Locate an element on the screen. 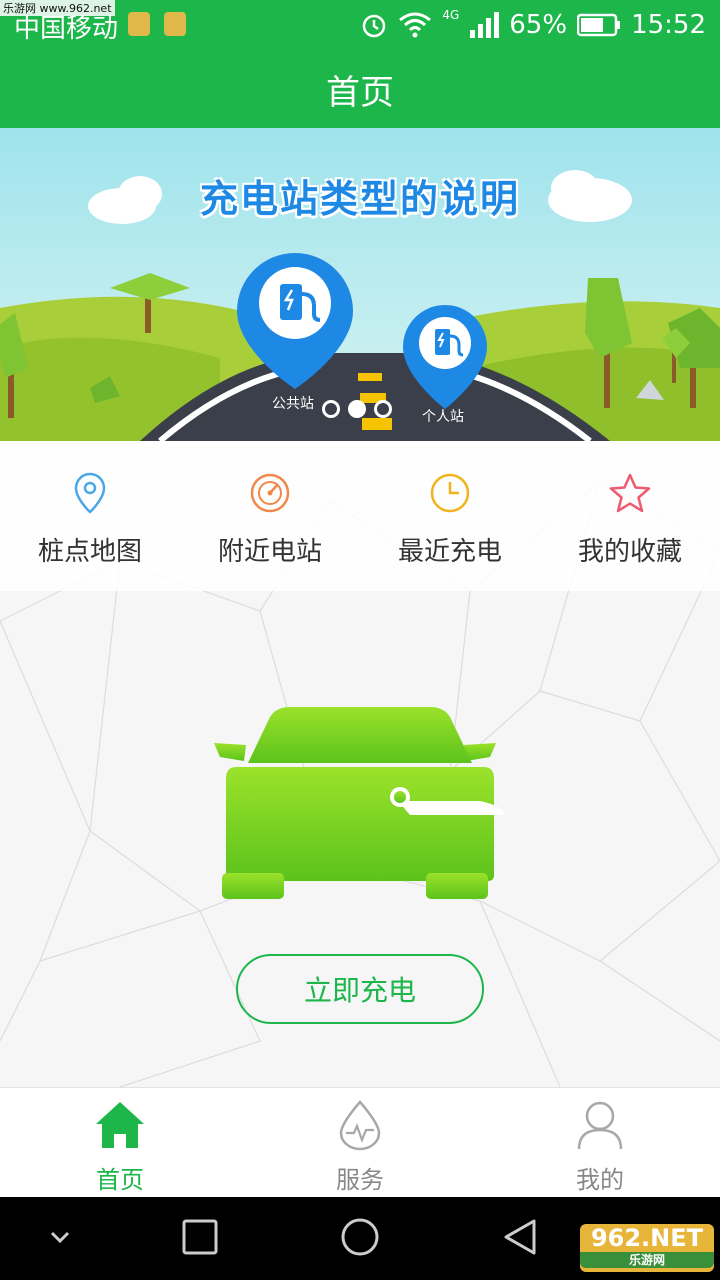  home-button is located at coordinates (360, 1237).